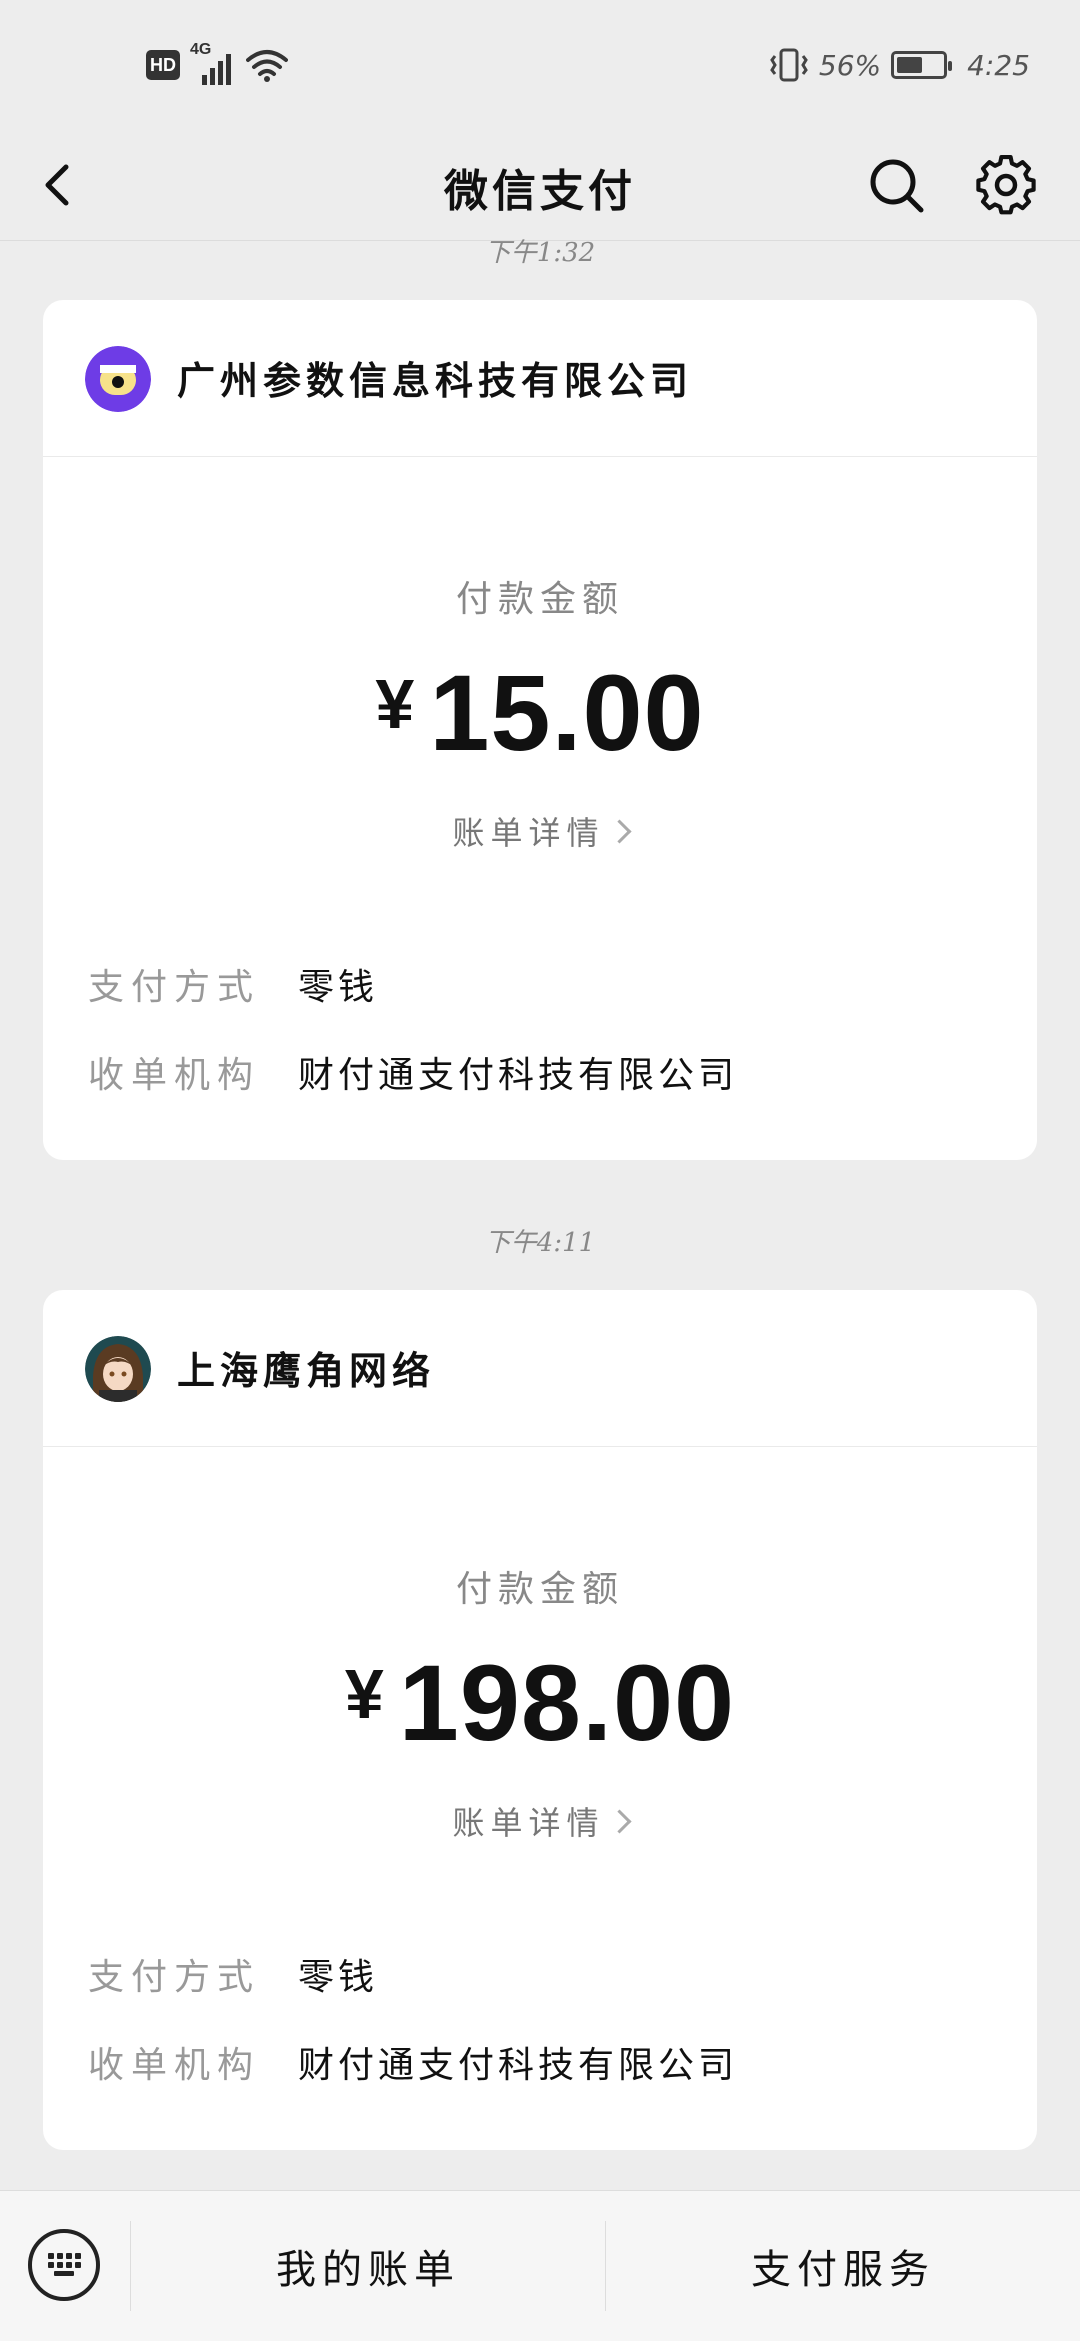  I want to click on card-header: 广州参数信息科技有限公司, so click(540, 378).